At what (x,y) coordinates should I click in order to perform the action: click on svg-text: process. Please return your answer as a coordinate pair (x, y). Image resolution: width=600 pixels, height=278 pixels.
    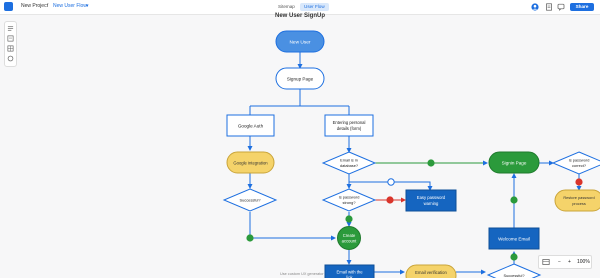
    Looking at the image, I should click on (579, 203).